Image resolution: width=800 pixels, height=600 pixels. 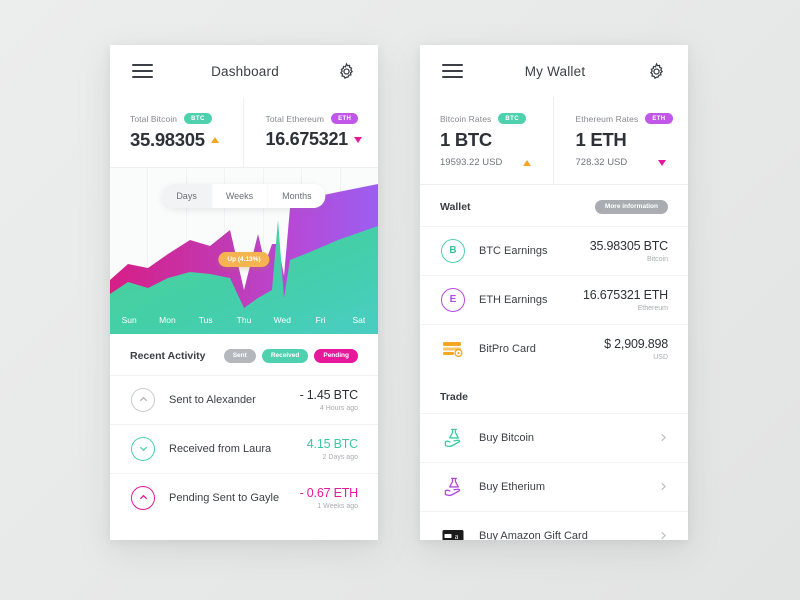 What do you see at coordinates (154, 118) in the screenshot?
I see `total-bitcoin-label: Total Bitcoin` at bounding box center [154, 118].